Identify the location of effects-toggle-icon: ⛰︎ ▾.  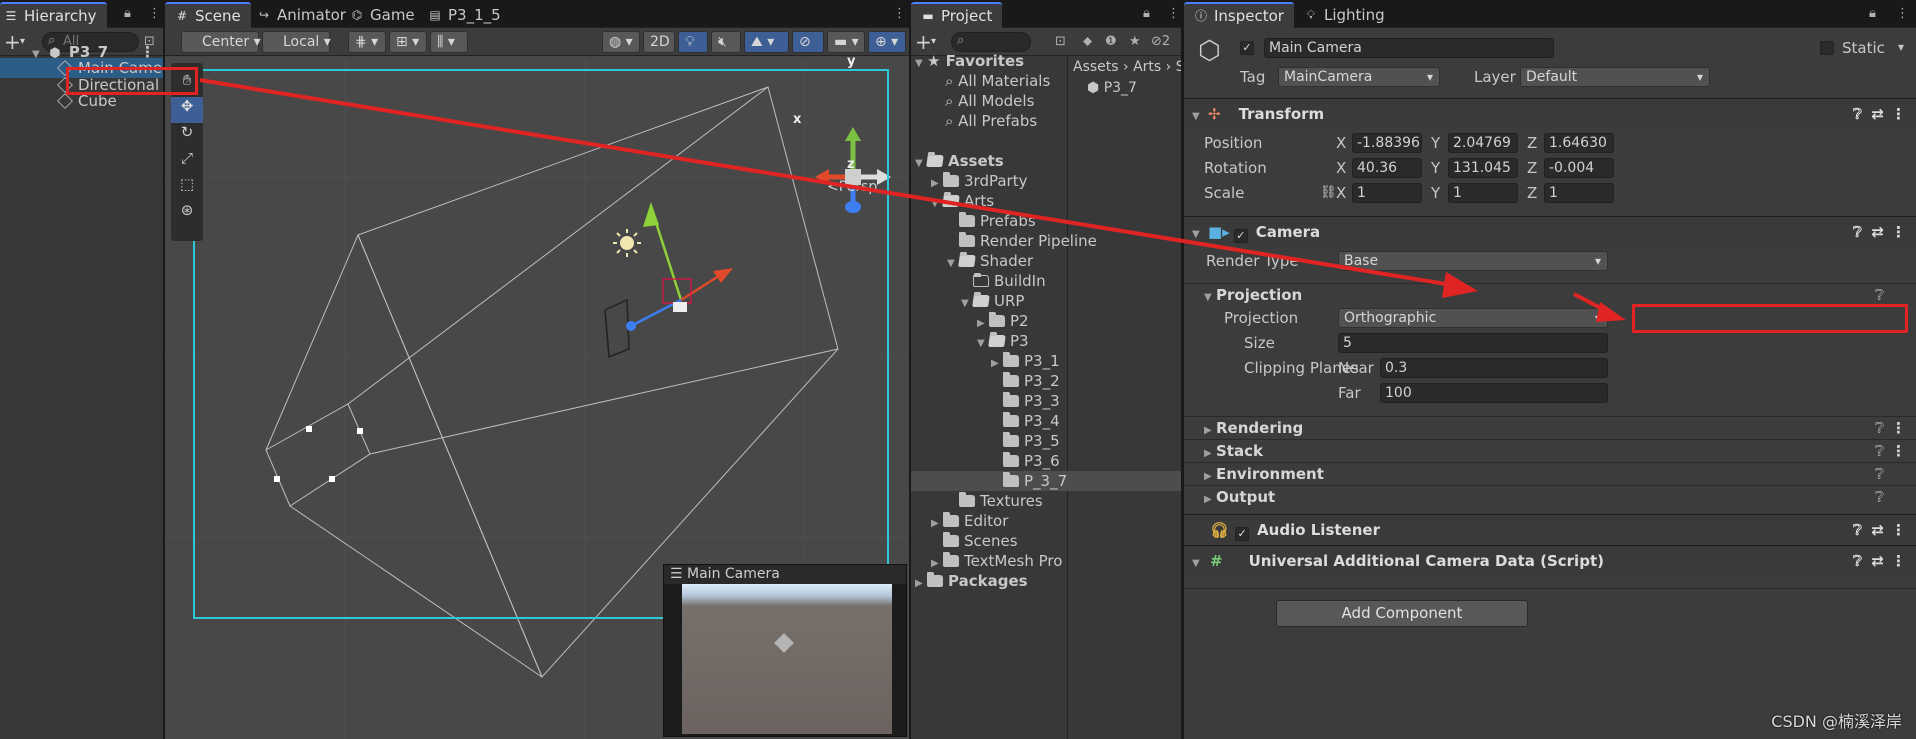
(766, 42).